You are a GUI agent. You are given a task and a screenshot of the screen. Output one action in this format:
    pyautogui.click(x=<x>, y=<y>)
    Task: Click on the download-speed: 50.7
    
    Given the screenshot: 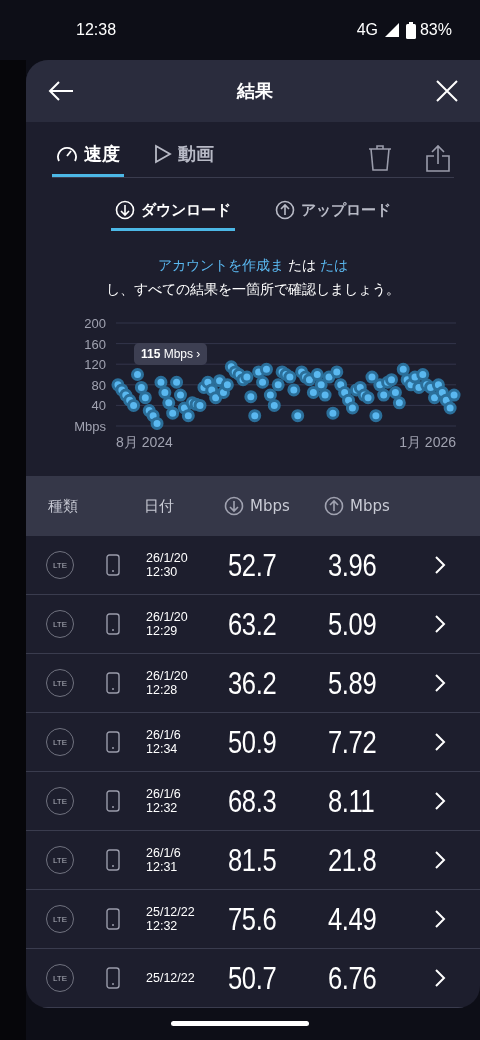 What is the action you would take?
    pyautogui.click(x=253, y=978)
    